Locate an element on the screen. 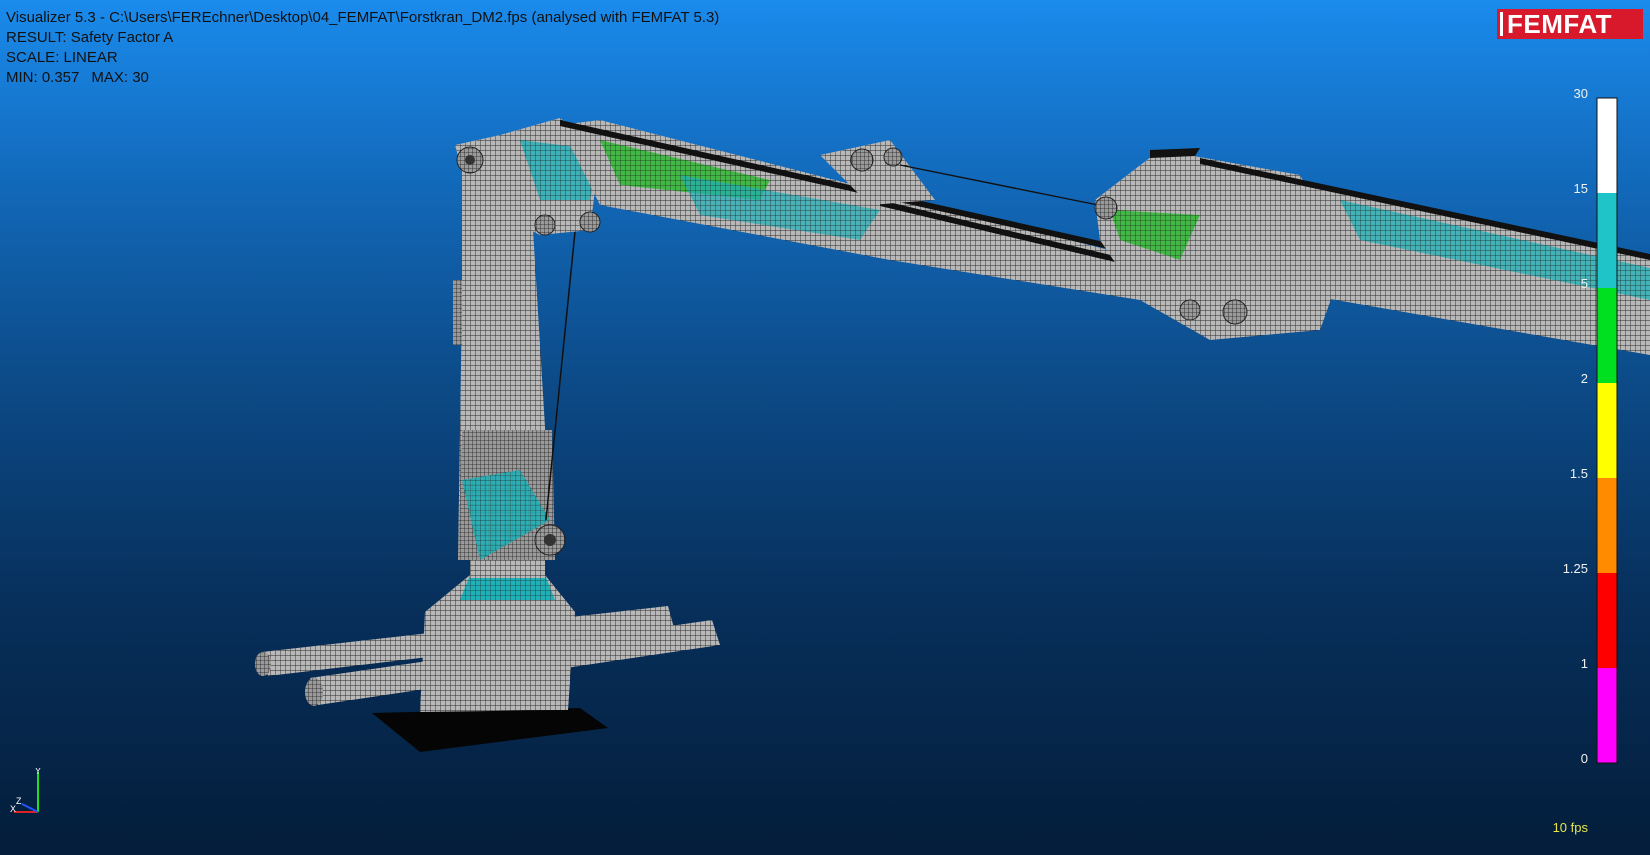 This screenshot has width=1650, height=855. legend-label-1: 1 is located at coordinates (1584, 663).